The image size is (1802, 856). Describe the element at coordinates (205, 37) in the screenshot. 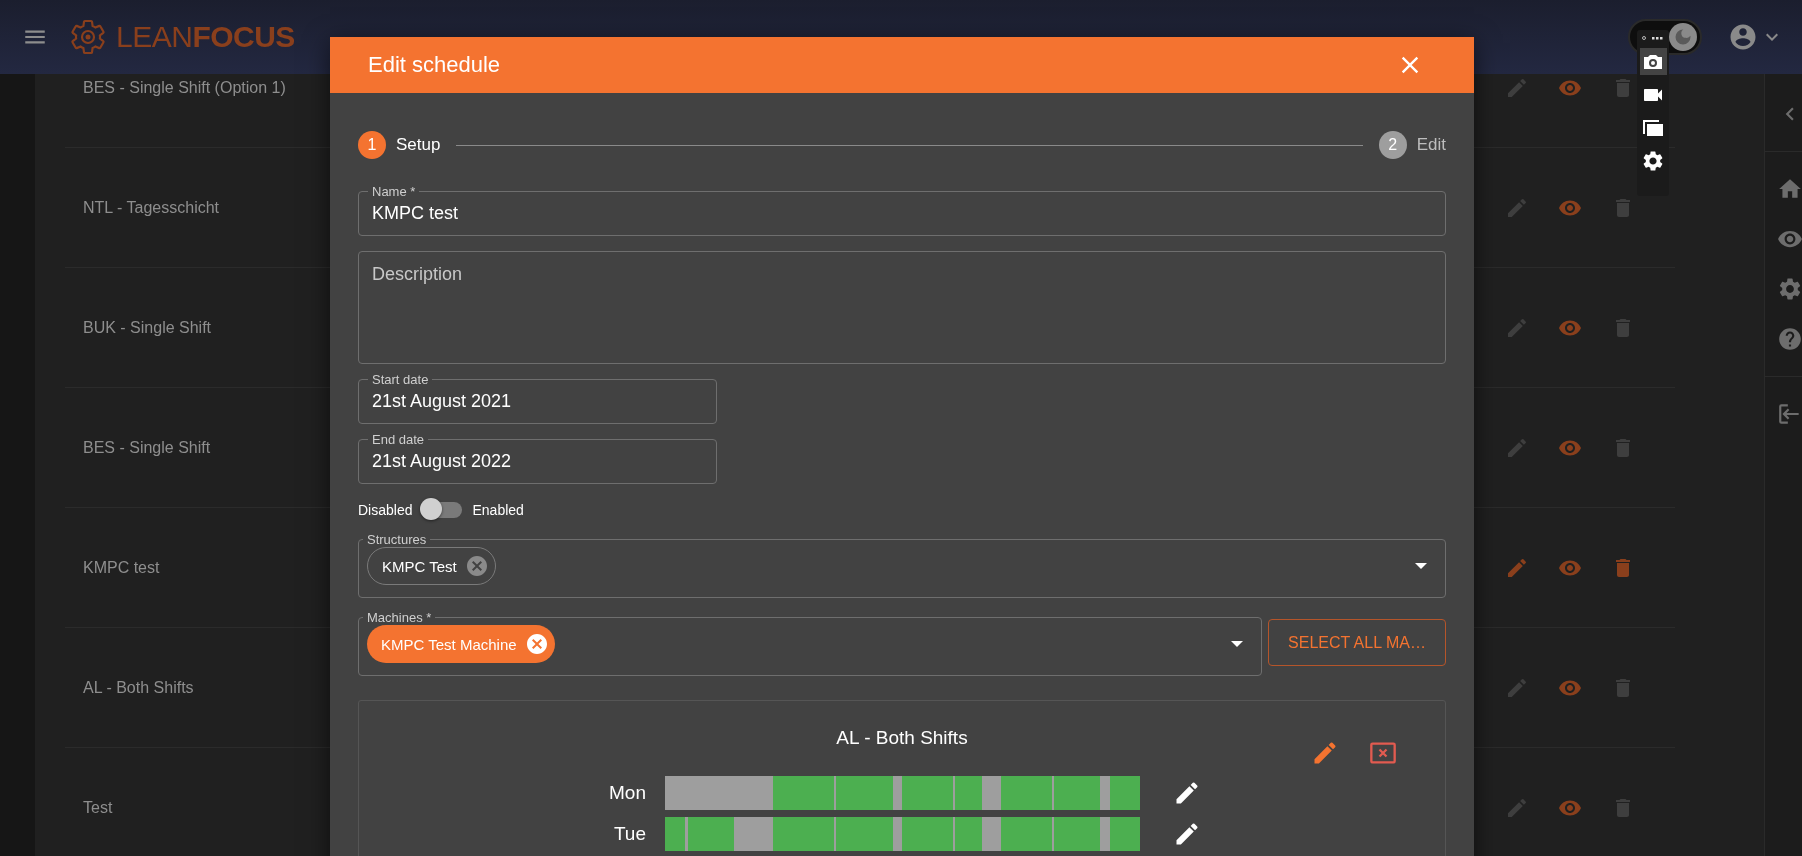

I see `logo-text: LEANFOCUS` at that location.